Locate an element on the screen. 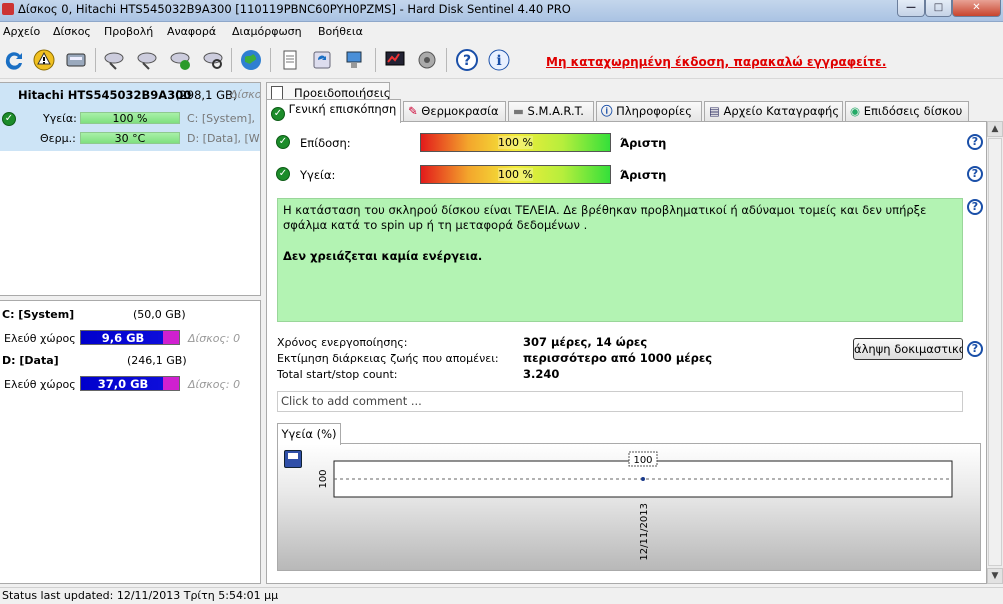  drive-icon: ▬ is located at coordinates (518, 111).